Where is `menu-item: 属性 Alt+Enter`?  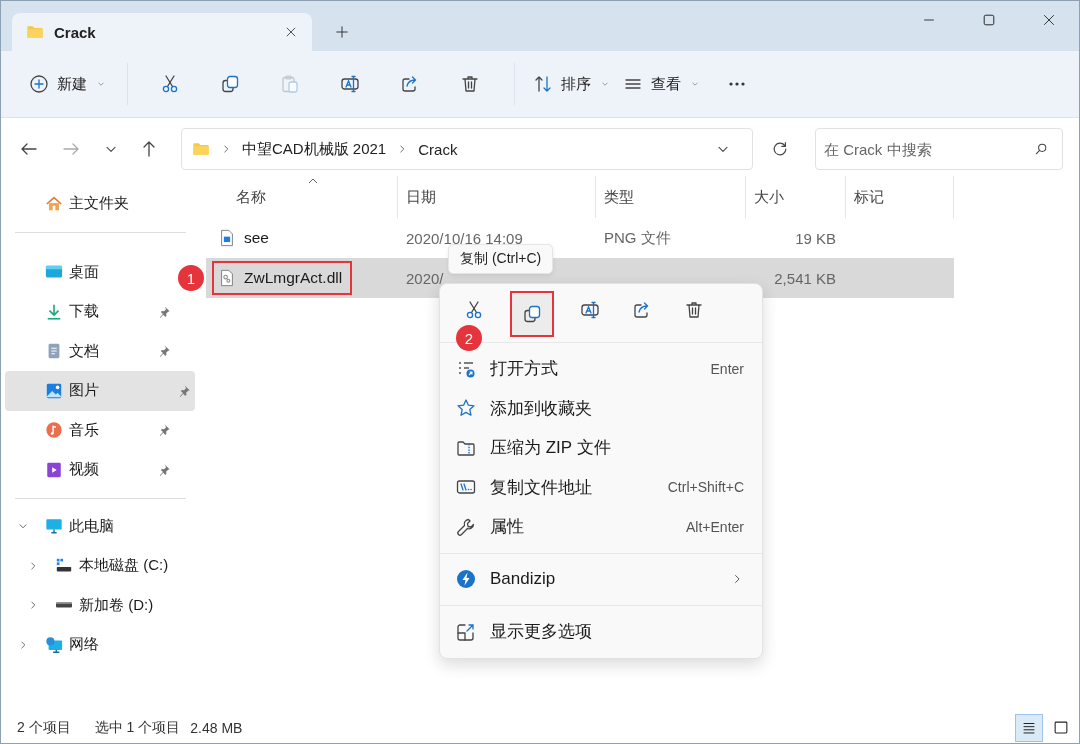
menu-item: 属性 Alt+Enter is located at coordinates (601, 527).